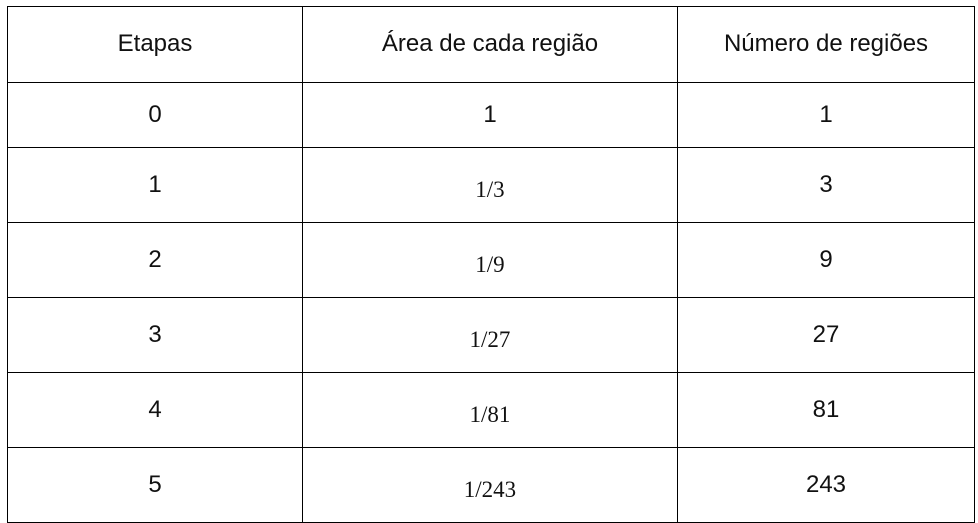  What do you see at coordinates (826, 115) in the screenshot?
I see `cell-numero: 1` at bounding box center [826, 115].